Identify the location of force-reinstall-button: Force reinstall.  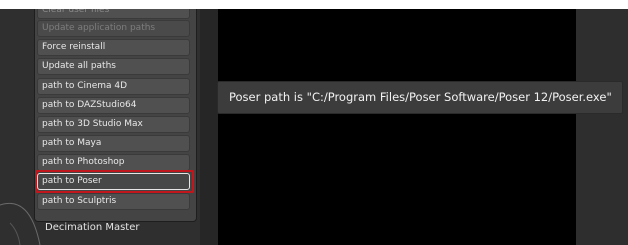
(113, 47).